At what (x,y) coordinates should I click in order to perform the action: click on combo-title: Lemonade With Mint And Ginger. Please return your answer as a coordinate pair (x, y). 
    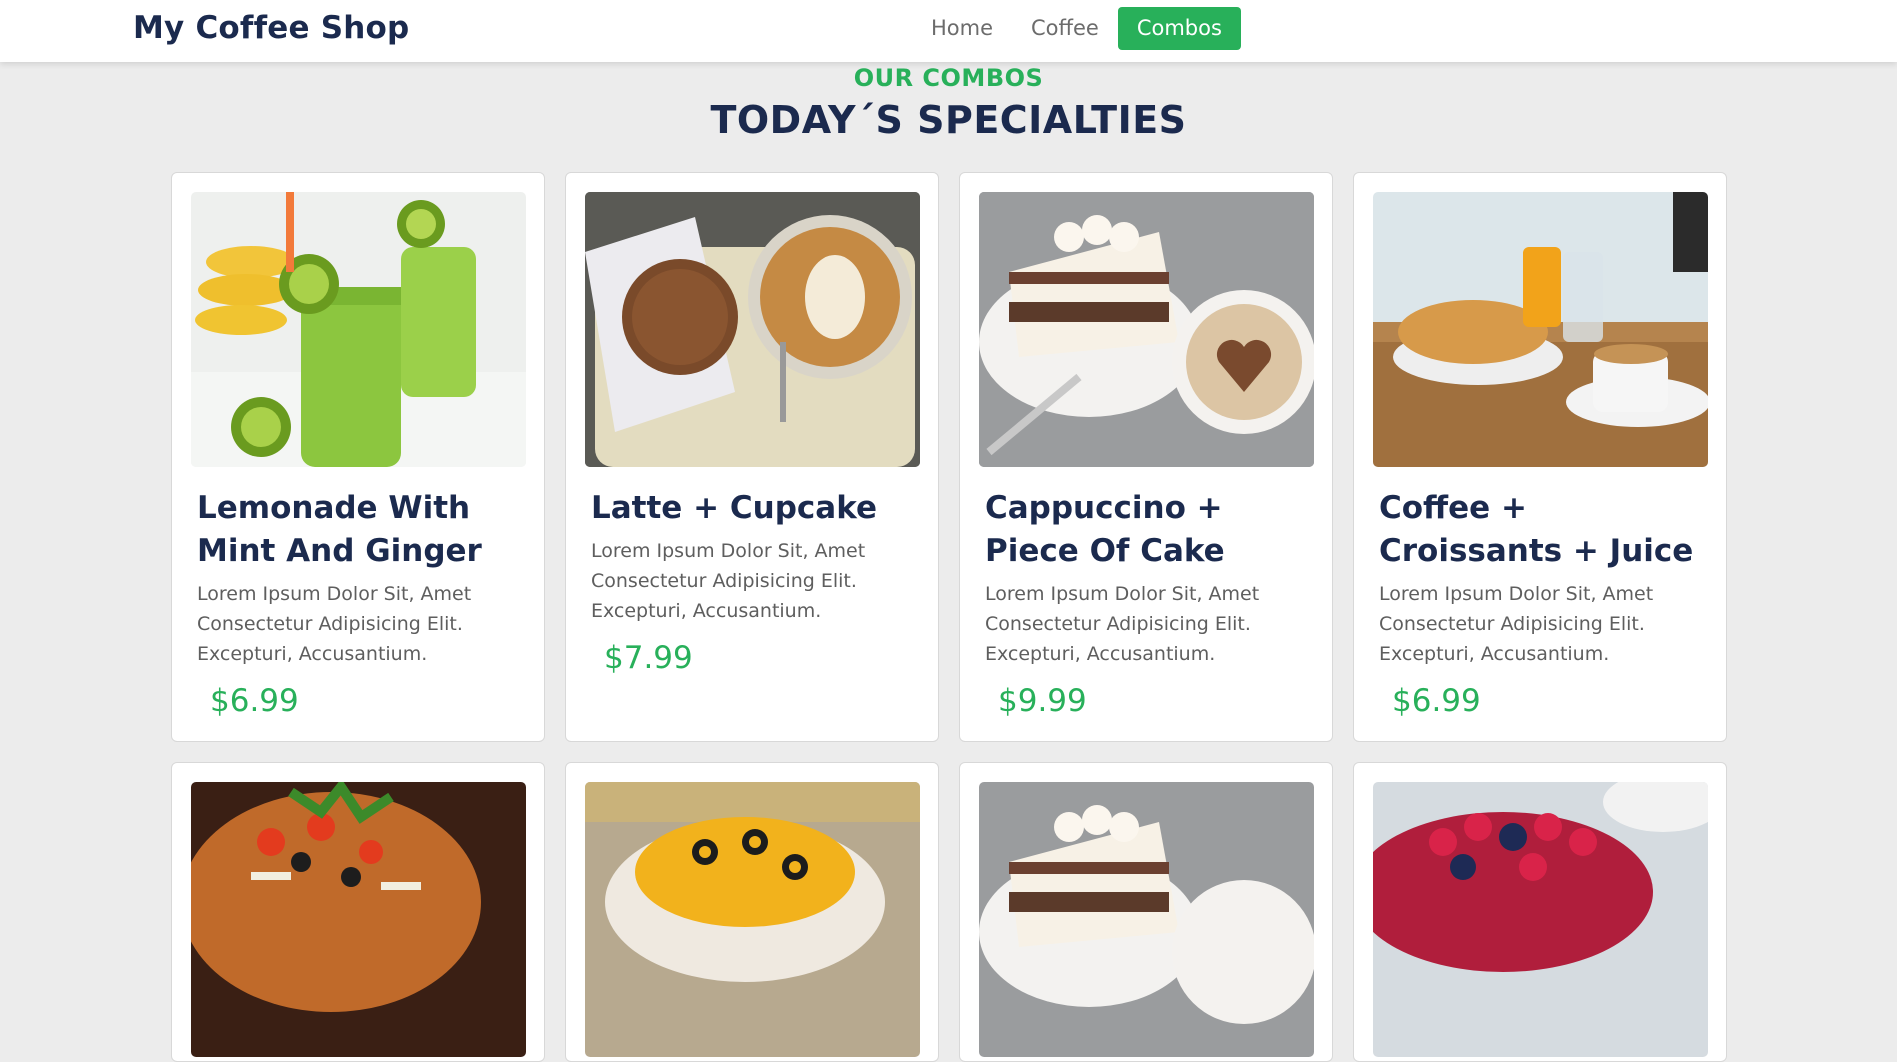
    Looking at the image, I should click on (339, 529).